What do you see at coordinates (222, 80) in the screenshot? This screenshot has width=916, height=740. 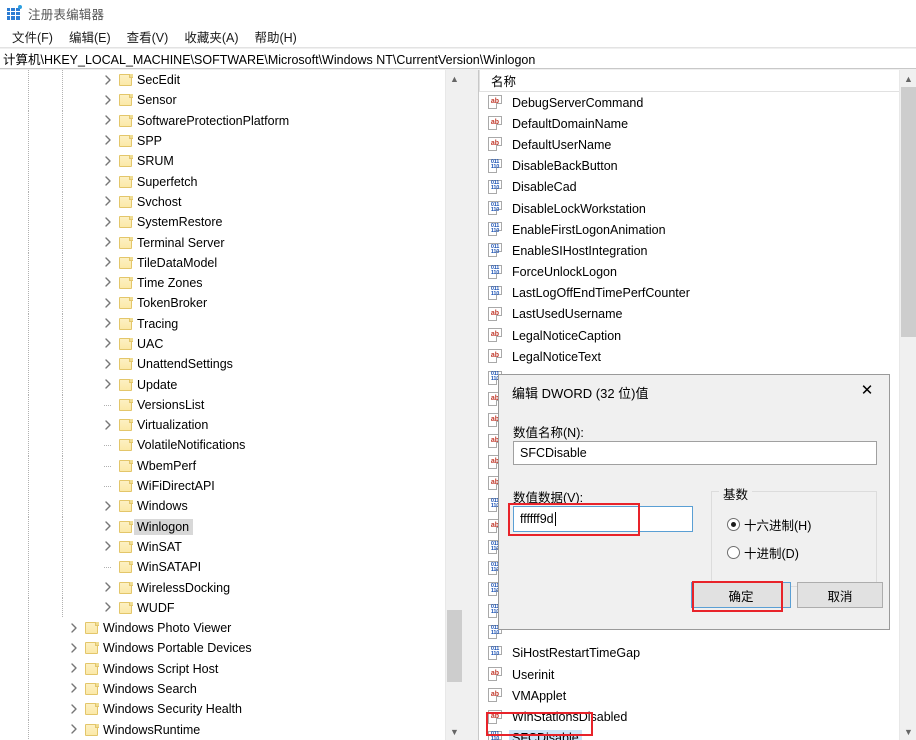 I see `tree-item-secedit: SecEdit` at bounding box center [222, 80].